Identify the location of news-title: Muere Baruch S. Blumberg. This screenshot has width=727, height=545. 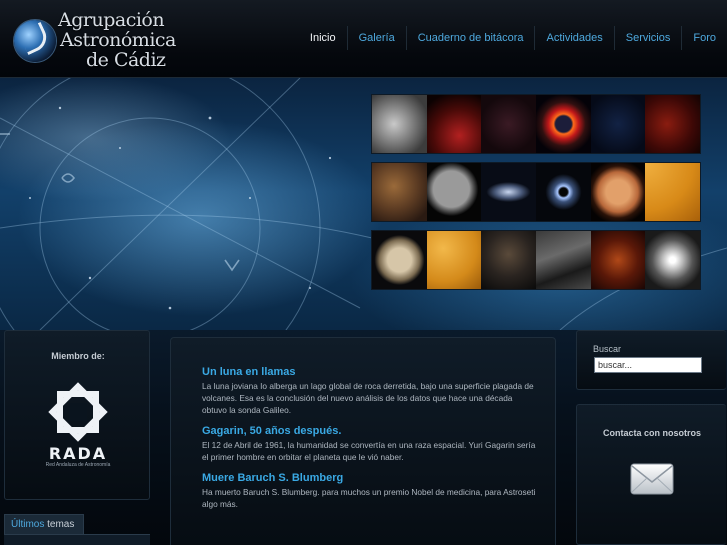
(369, 478).